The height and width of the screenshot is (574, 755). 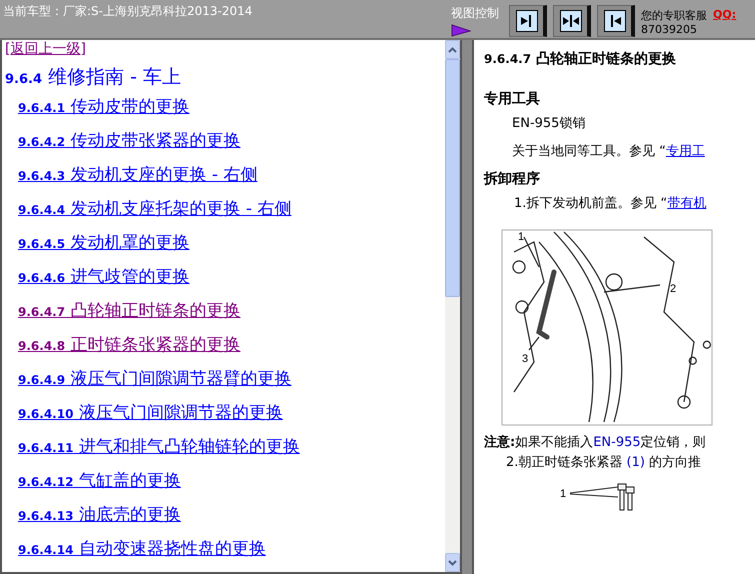 What do you see at coordinates (104, 107) in the screenshot?
I see `section-link: 9.6.4.1 传动皮带的更换` at bounding box center [104, 107].